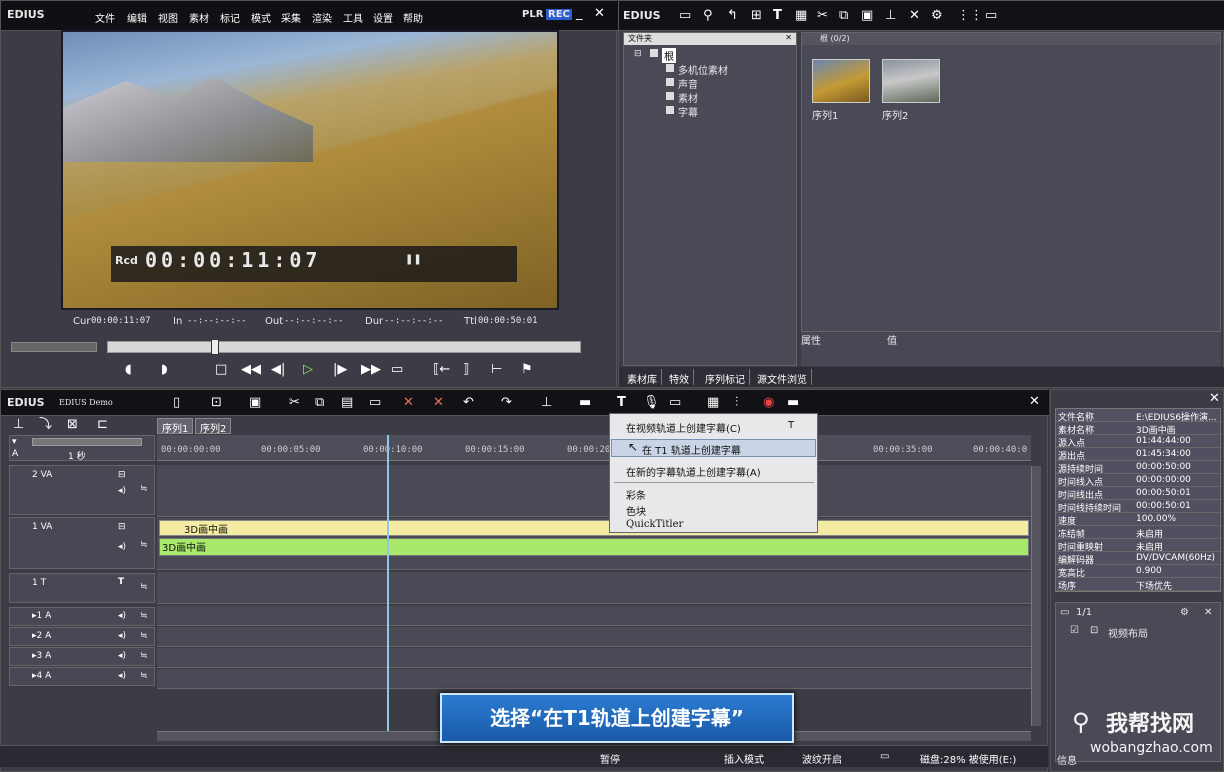  What do you see at coordinates (371, 370) in the screenshot?
I see `fast-forward-icon: ▶▶` at bounding box center [371, 370].